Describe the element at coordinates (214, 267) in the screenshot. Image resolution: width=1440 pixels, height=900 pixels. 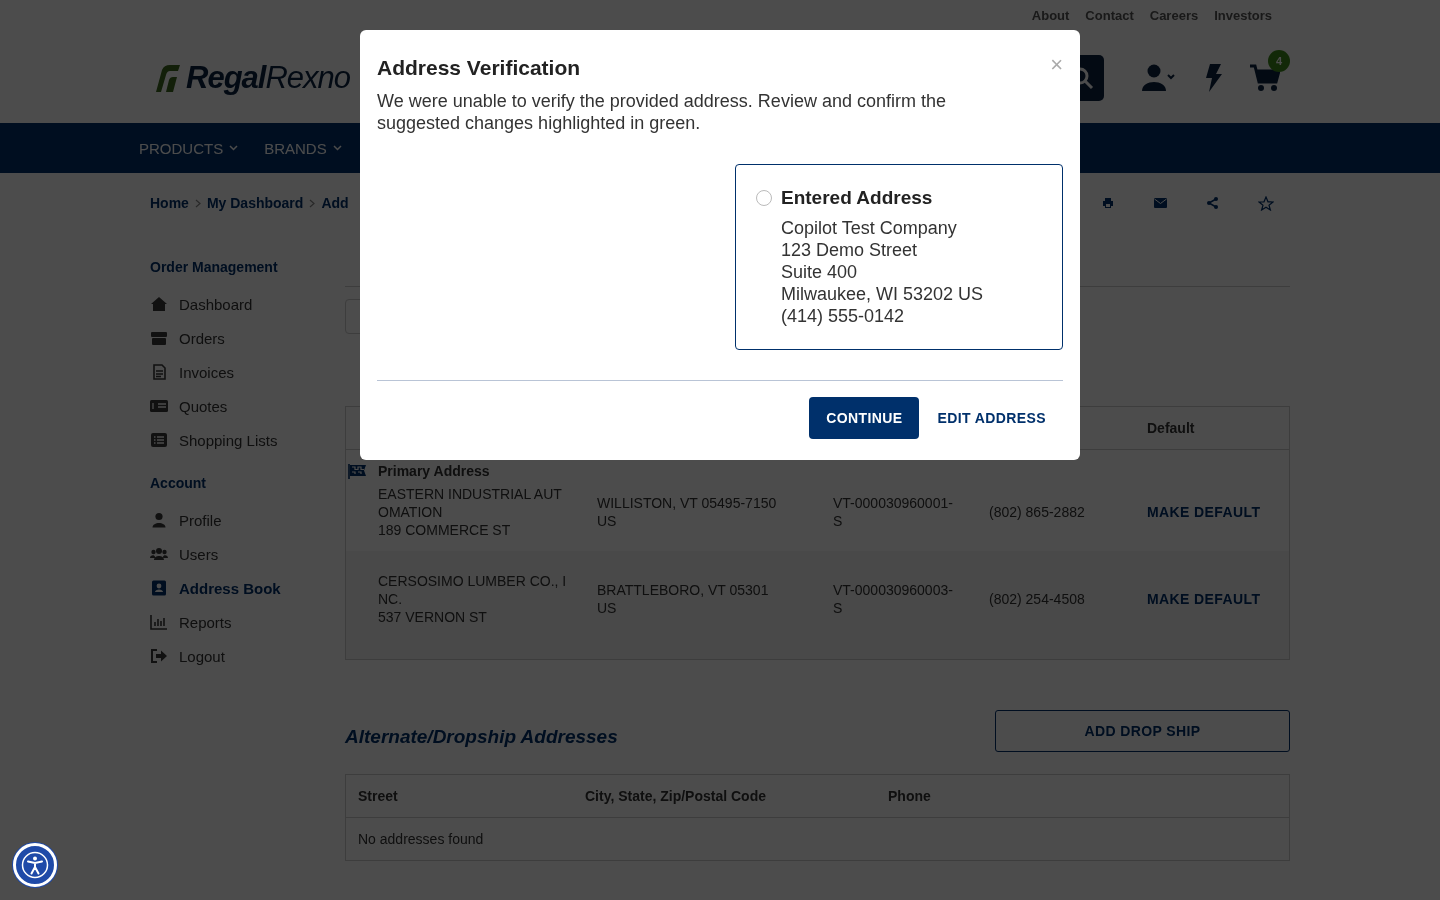
I see `sidebar-heading: Order Management` at that location.